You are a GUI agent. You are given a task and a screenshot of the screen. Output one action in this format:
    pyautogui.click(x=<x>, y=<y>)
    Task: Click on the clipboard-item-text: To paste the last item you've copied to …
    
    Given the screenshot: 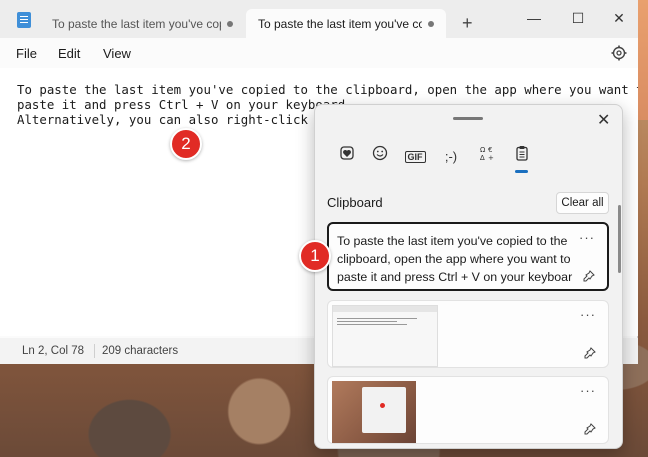 What is the action you would take?
    pyautogui.click(x=468, y=256)
    